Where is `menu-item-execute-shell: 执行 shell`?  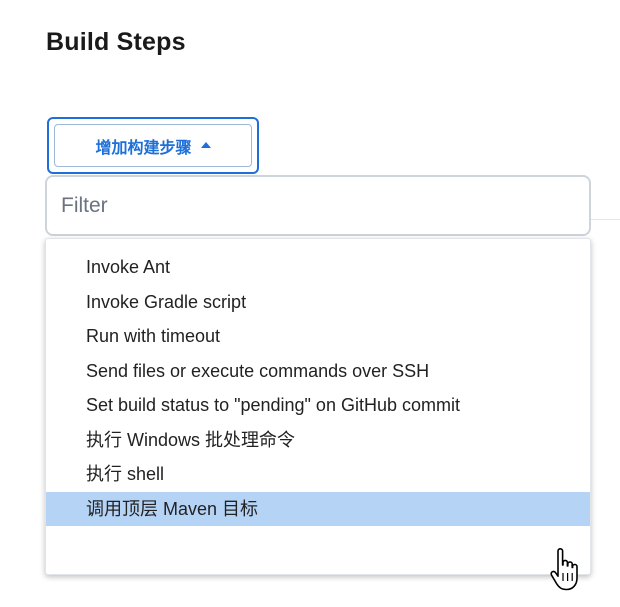
menu-item-execute-shell: 执行 shell is located at coordinates (318, 474).